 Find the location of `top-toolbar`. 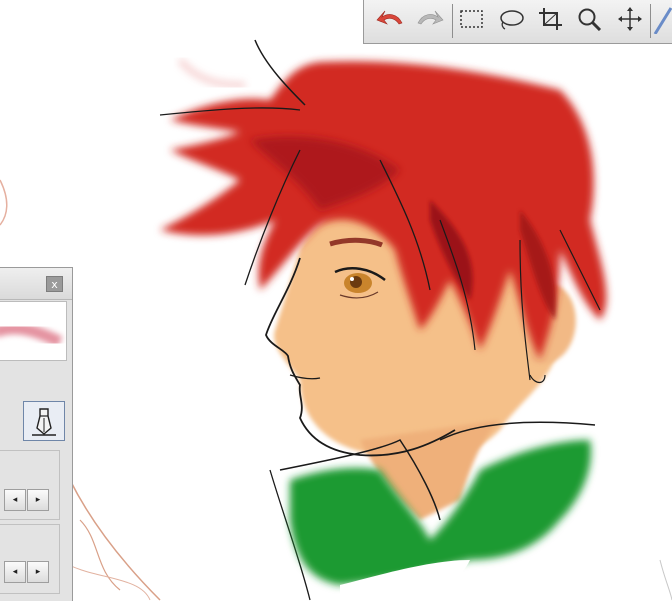

top-toolbar is located at coordinates (517, 22).